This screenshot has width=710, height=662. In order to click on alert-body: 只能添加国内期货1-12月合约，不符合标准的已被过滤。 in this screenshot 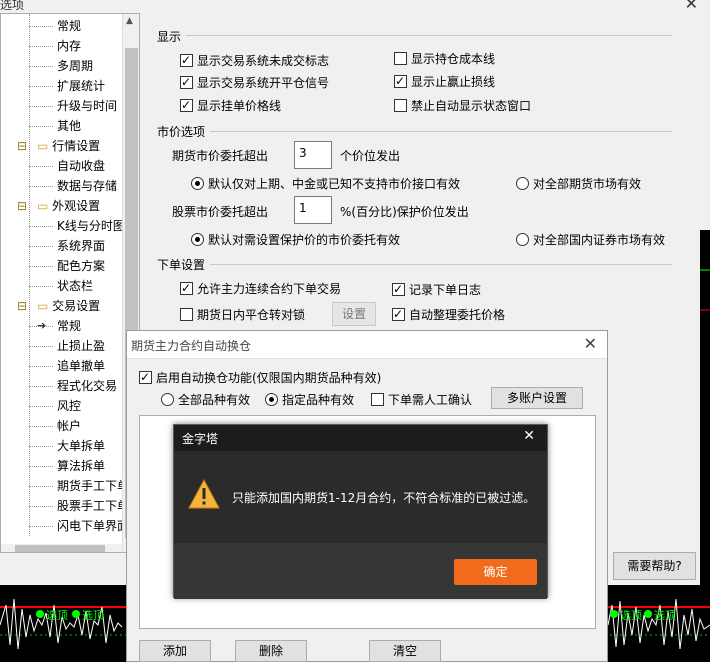, I will do `click(360, 497)`.